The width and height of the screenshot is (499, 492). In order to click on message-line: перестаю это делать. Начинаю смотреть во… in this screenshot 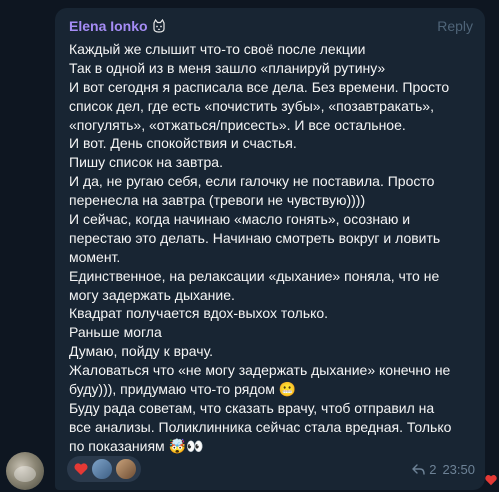, I will do `click(255, 237)`.